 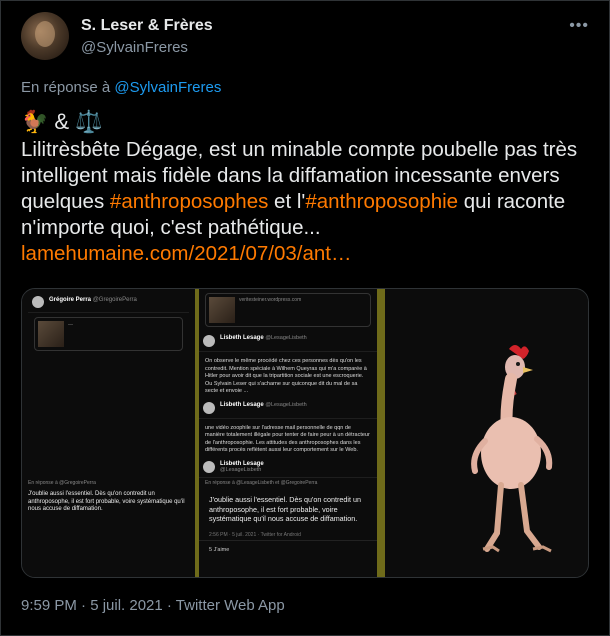 I want to click on emoji-line: 🐓 & ⚖️, so click(x=62, y=122).